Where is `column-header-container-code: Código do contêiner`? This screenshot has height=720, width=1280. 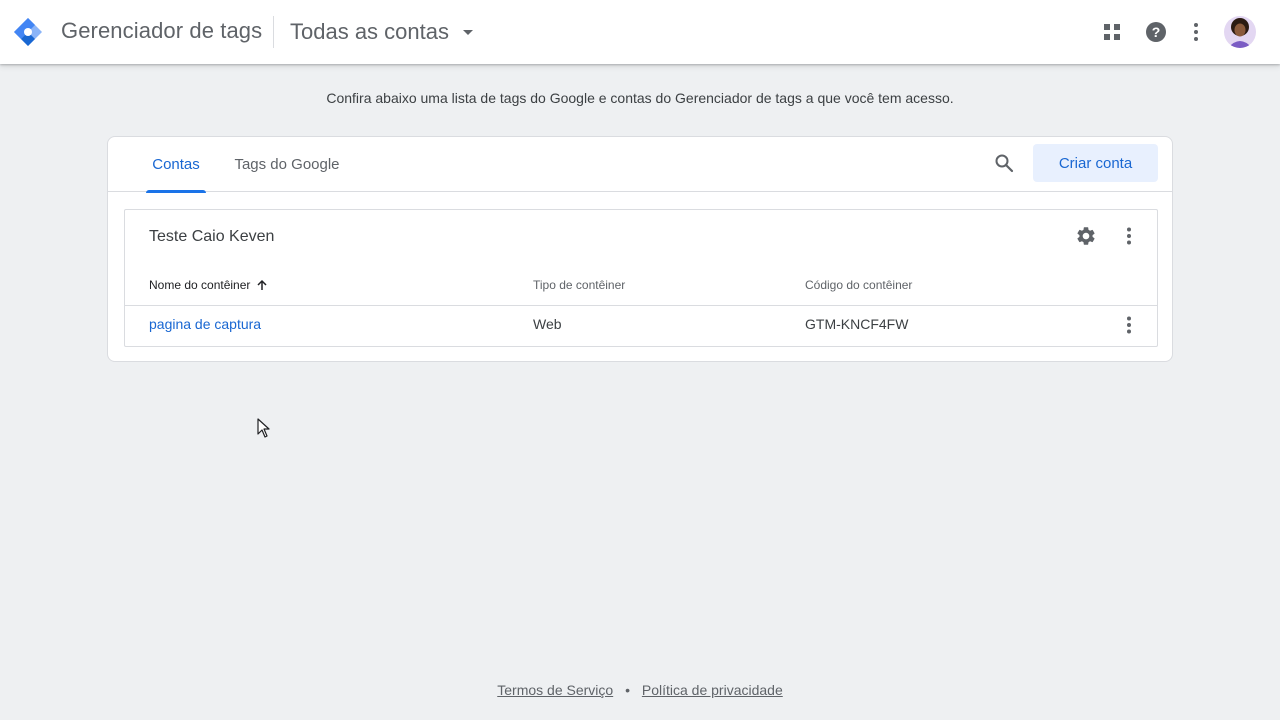 column-header-container-code: Código do contêiner is located at coordinates (859, 285).